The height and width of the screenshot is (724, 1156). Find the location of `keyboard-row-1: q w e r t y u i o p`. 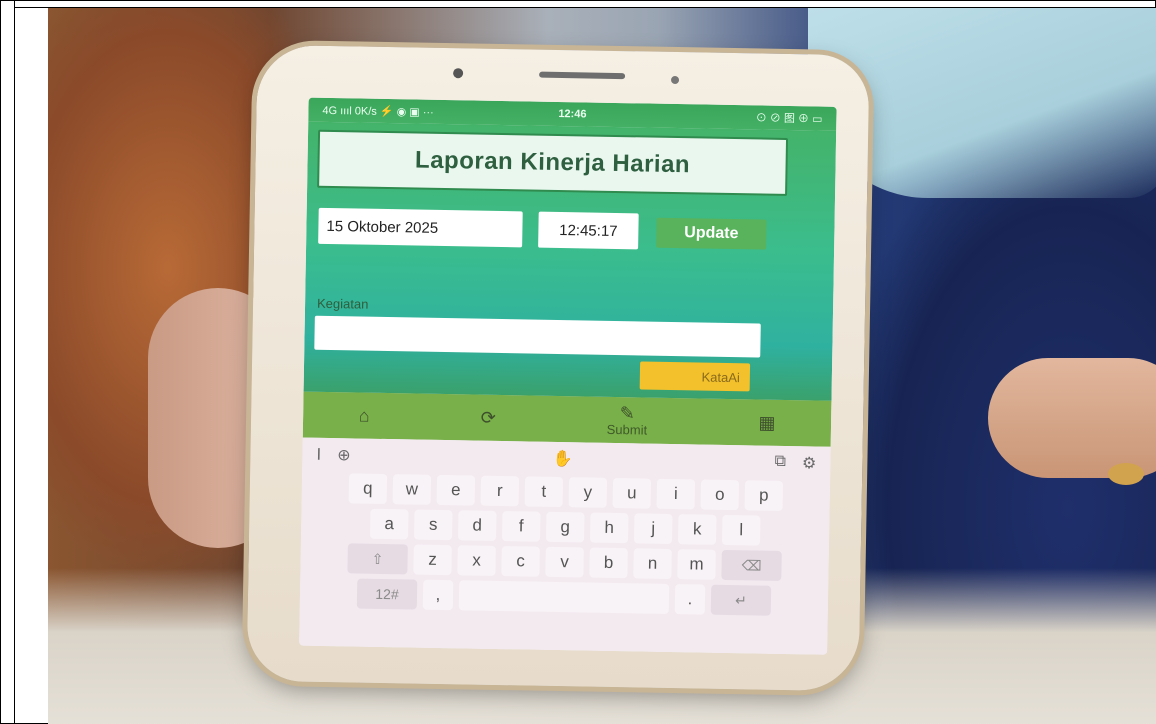

keyboard-row-1: q w e r t y u i o p is located at coordinates (566, 492).